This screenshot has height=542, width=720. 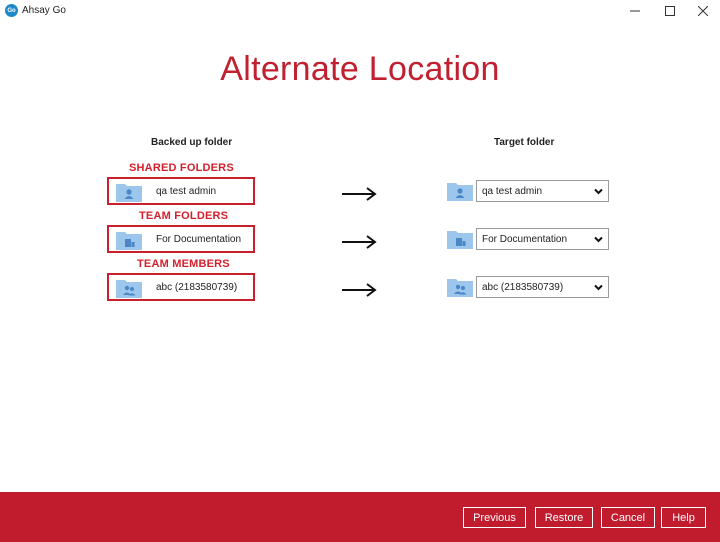 What do you see at coordinates (360, 69) in the screenshot?
I see `page-title: Alternate Location` at bounding box center [360, 69].